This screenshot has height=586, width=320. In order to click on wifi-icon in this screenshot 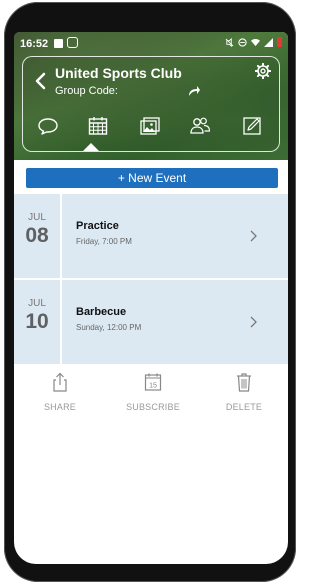, I will do `click(255, 42)`.